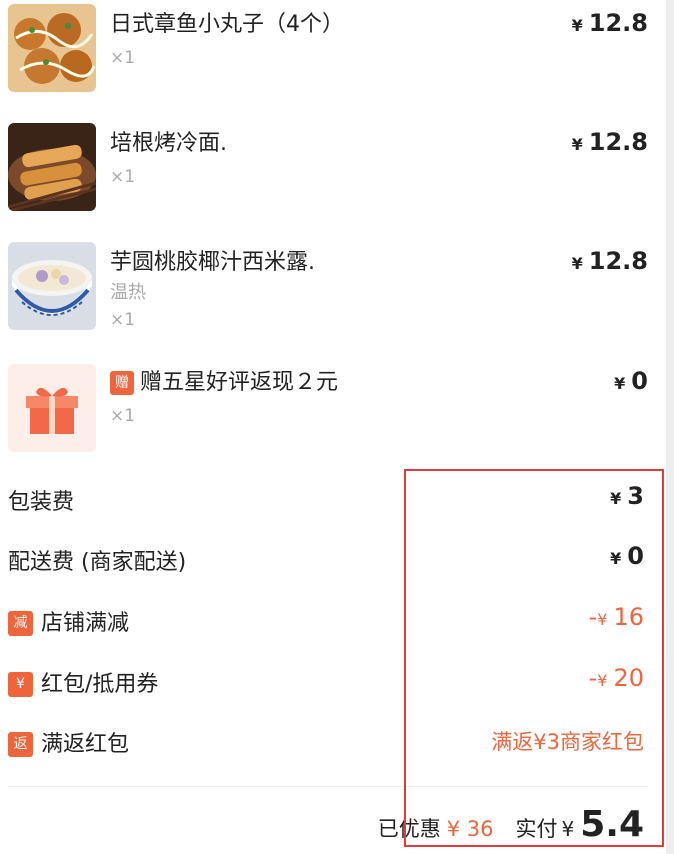 This screenshot has height=854, width=674. Describe the element at coordinates (328, 173) in the screenshot. I see `order-item-bacon-noodle: 培根烤冷面. ×1 ¥12.8` at that location.